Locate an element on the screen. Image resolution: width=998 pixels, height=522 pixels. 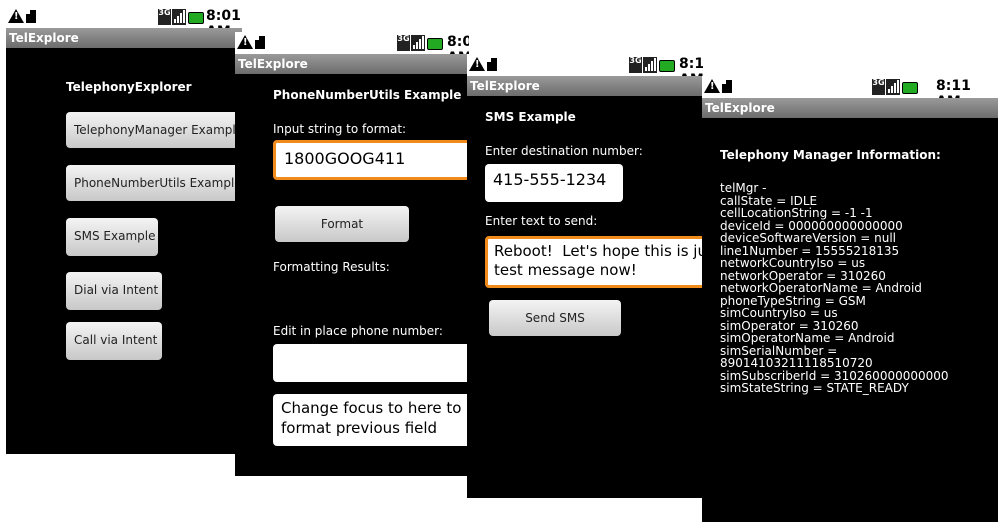
edit-label: Edit in place phone number: is located at coordinates (358, 331).